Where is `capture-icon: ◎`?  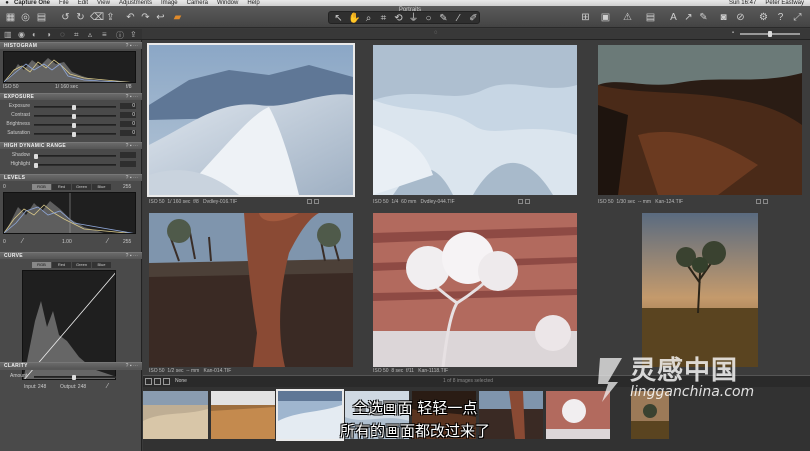
capture-icon: ◎ is located at coordinates (25, 17).